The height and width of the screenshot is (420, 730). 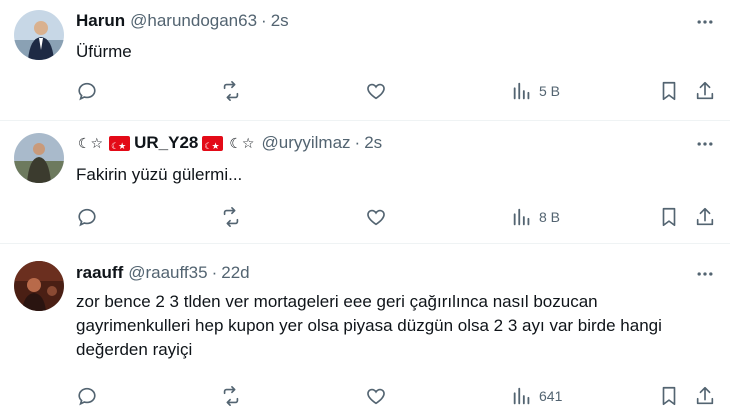 I want to click on tweet-actions: 641, so click(x=365, y=396).